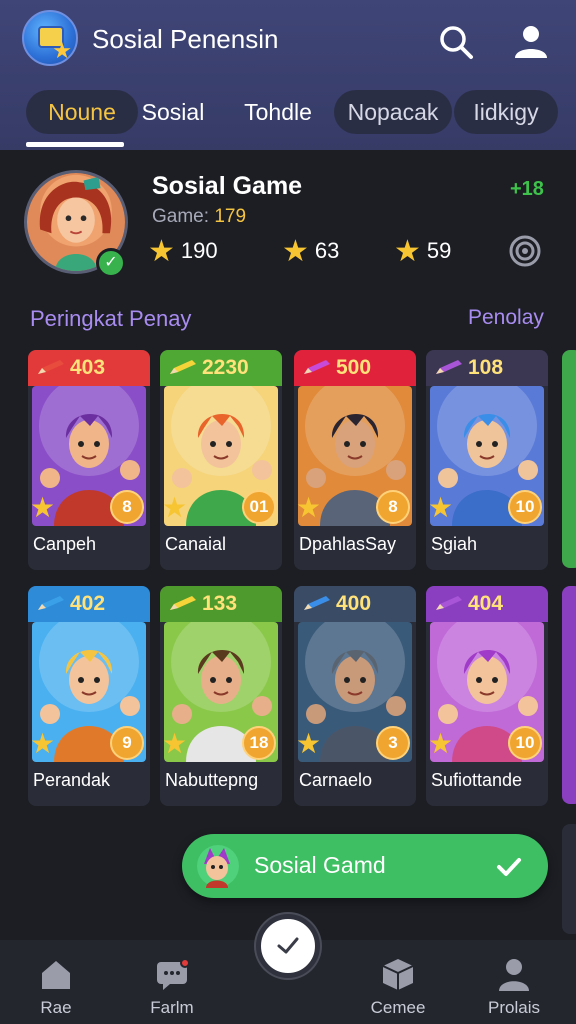 This screenshot has width=576, height=1024. What do you see at coordinates (225, 367) in the screenshot?
I see `card-score: 2230` at bounding box center [225, 367].